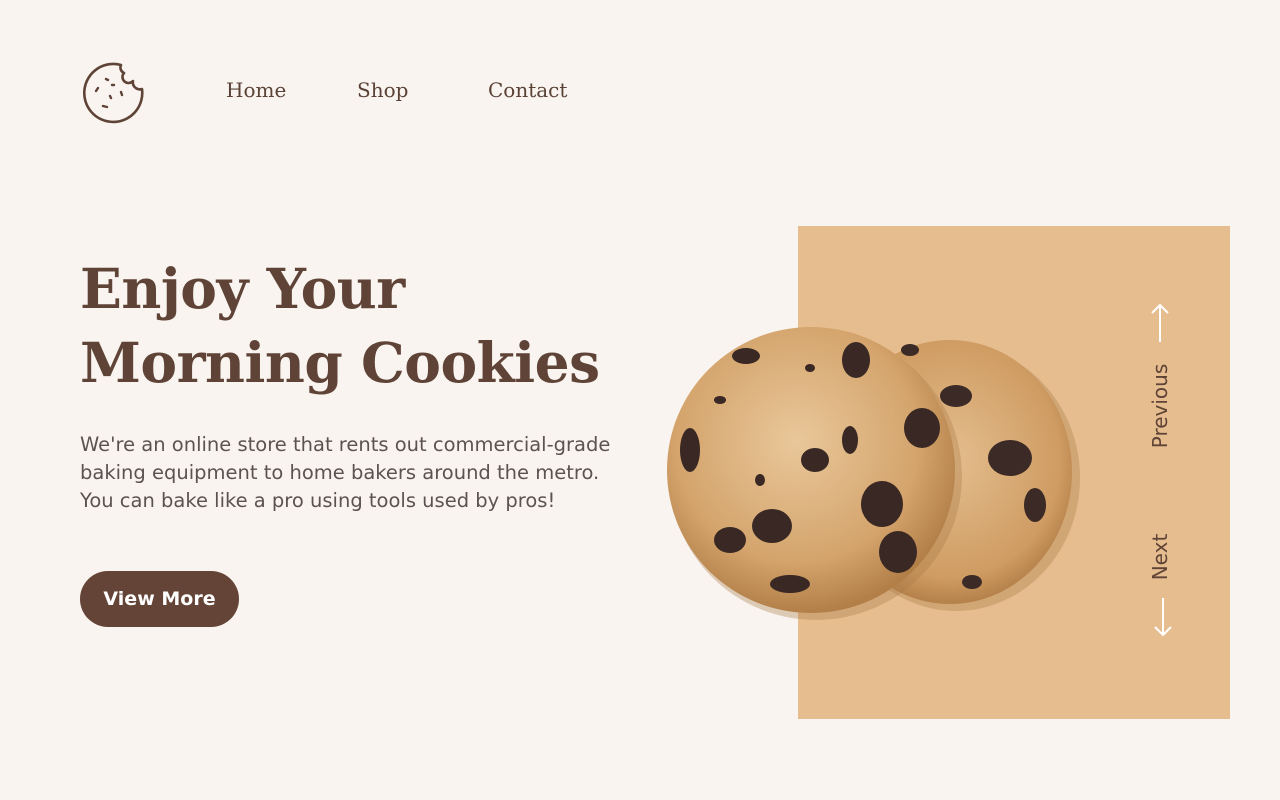  Describe the element at coordinates (360, 326) in the screenshot. I see `hero-title: Enjoy Your Morning Cookies` at that location.